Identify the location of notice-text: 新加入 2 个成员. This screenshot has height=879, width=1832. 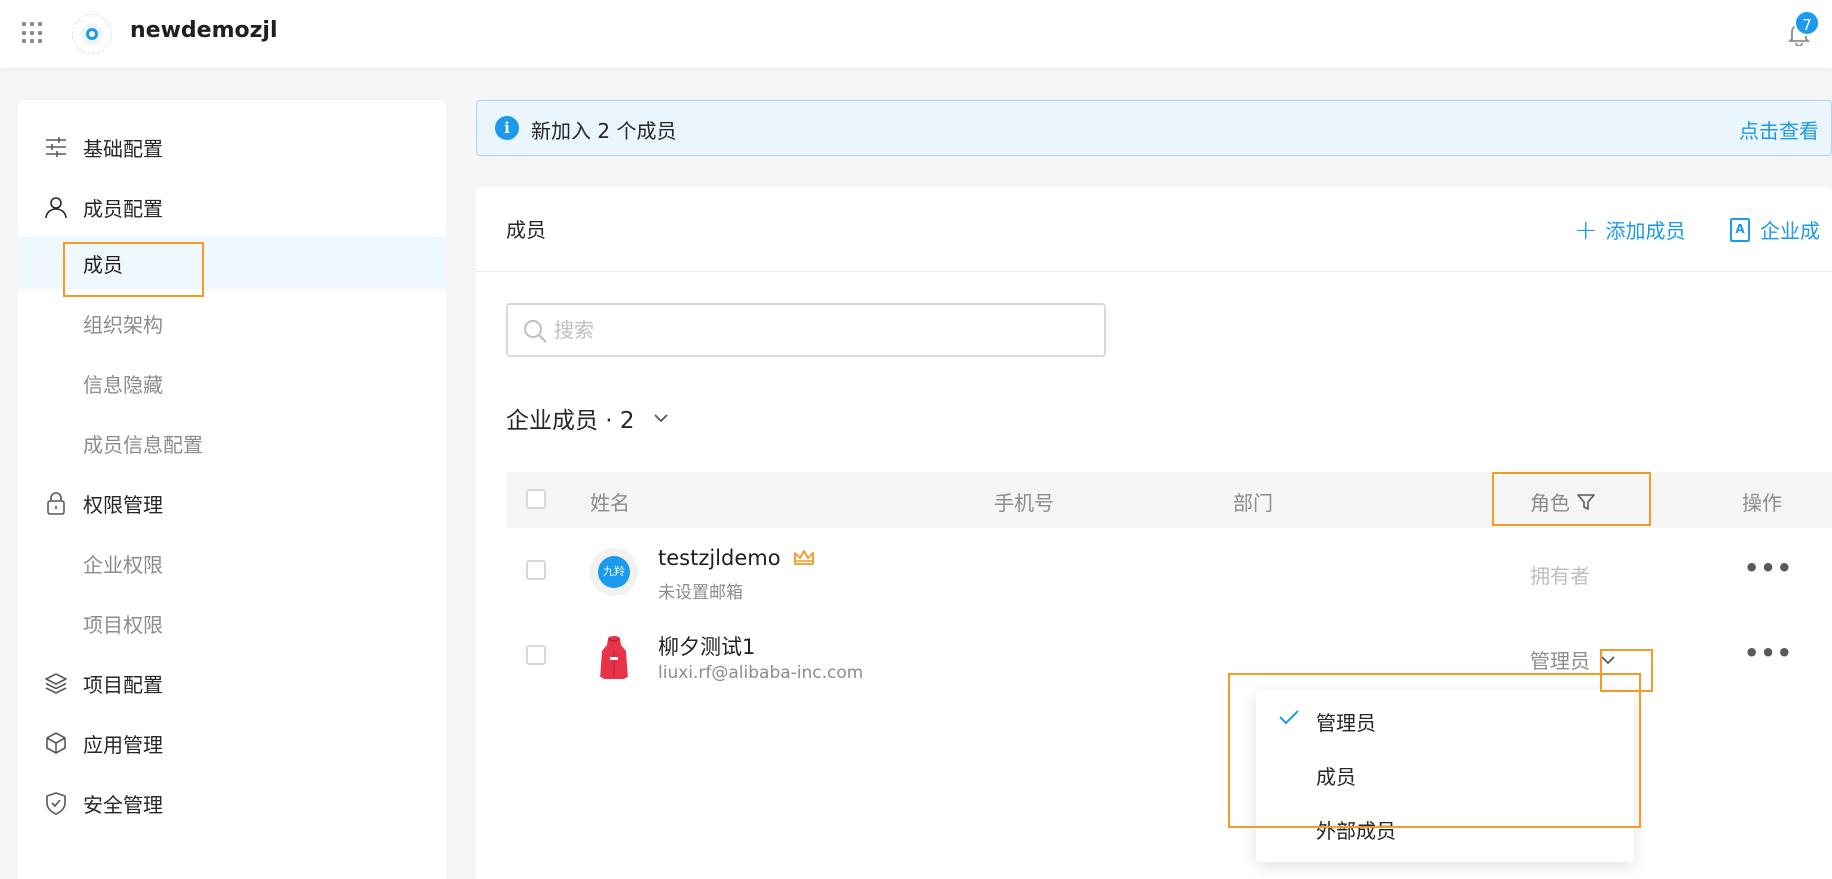
(604, 131).